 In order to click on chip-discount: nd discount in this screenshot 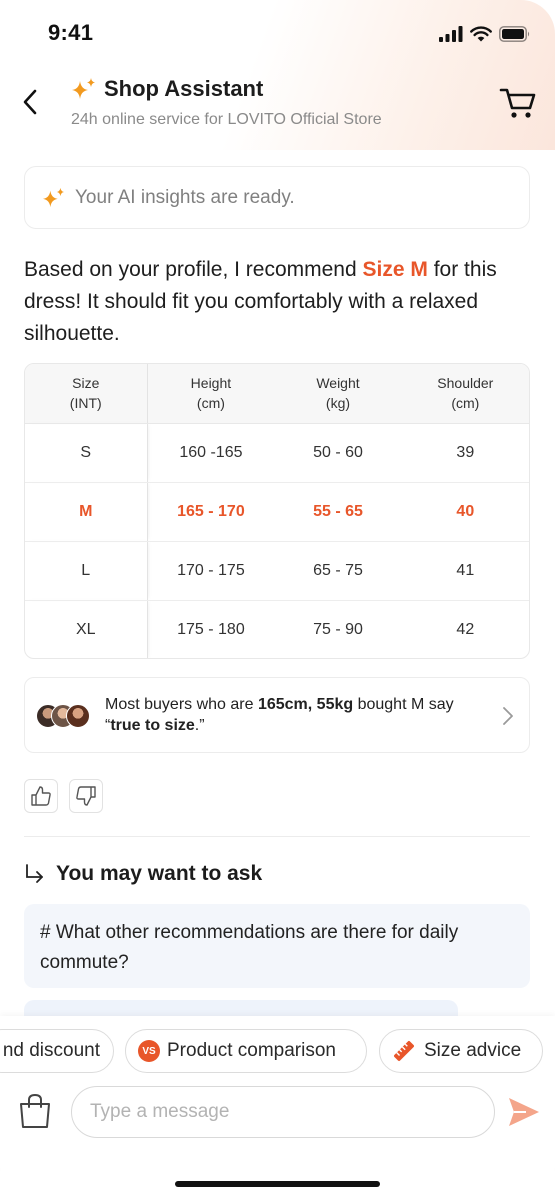, I will do `click(57, 1051)`.